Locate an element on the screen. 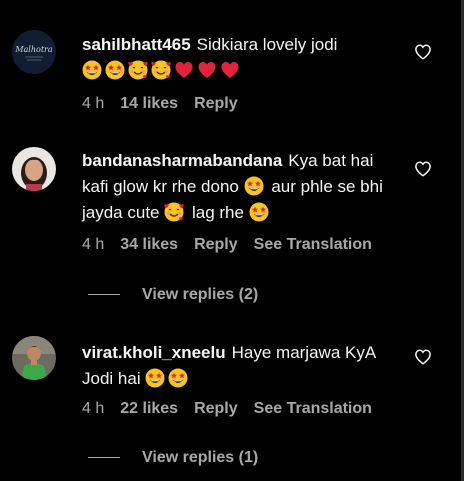 The image size is (464, 481). likes-count: 22 likes is located at coordinates (149, 408).